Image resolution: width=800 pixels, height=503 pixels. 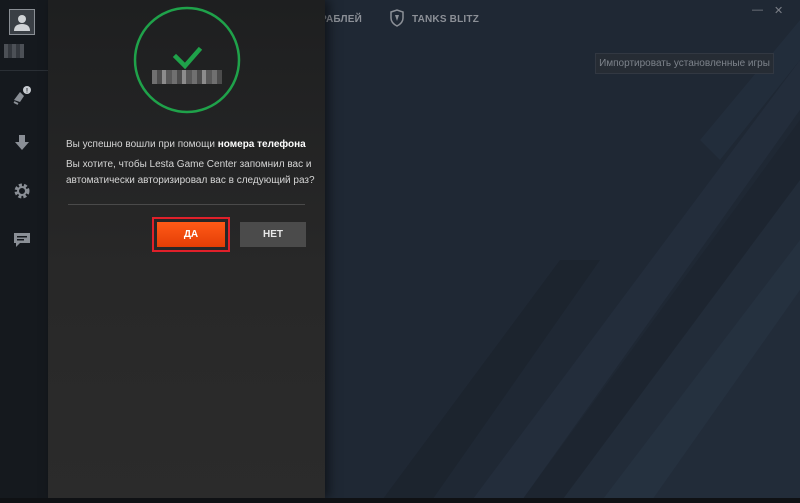 I want to click on no-button: НЕТ, so click(x=273, y=234).